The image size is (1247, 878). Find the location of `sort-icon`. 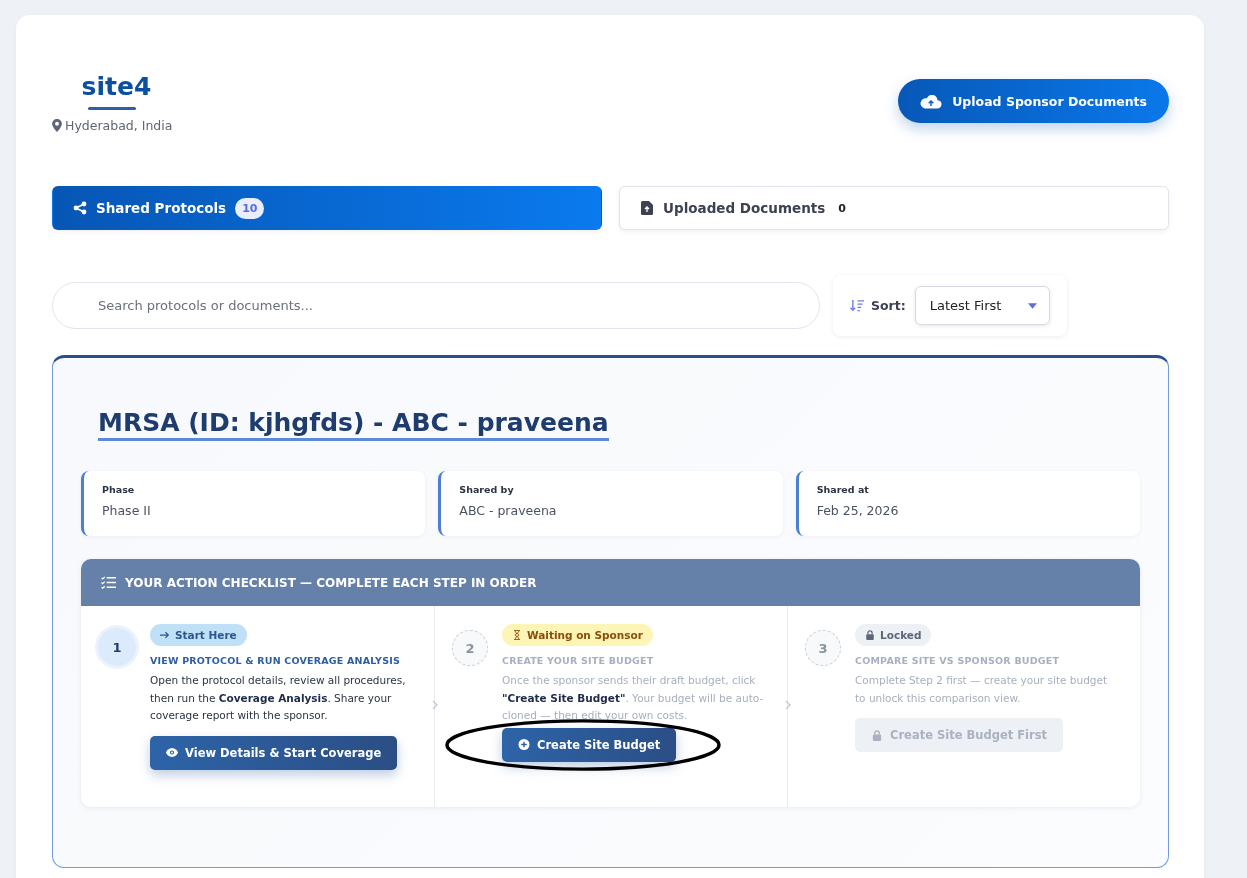

sort-icon is located at coordinates (857, 305).